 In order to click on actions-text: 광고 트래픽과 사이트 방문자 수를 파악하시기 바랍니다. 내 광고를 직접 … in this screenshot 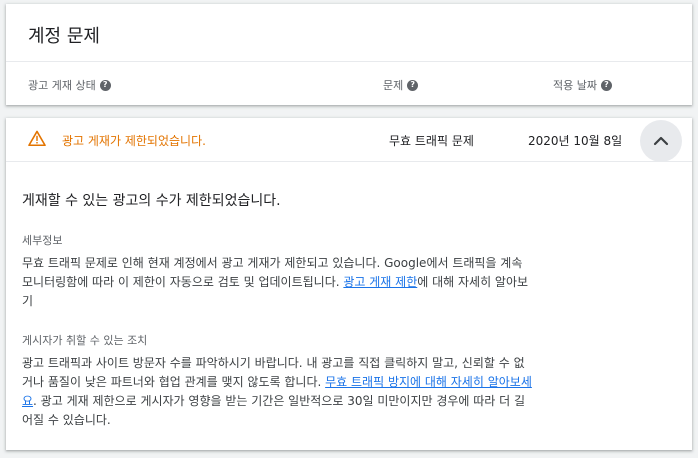, I will do `click(278, 392)`.